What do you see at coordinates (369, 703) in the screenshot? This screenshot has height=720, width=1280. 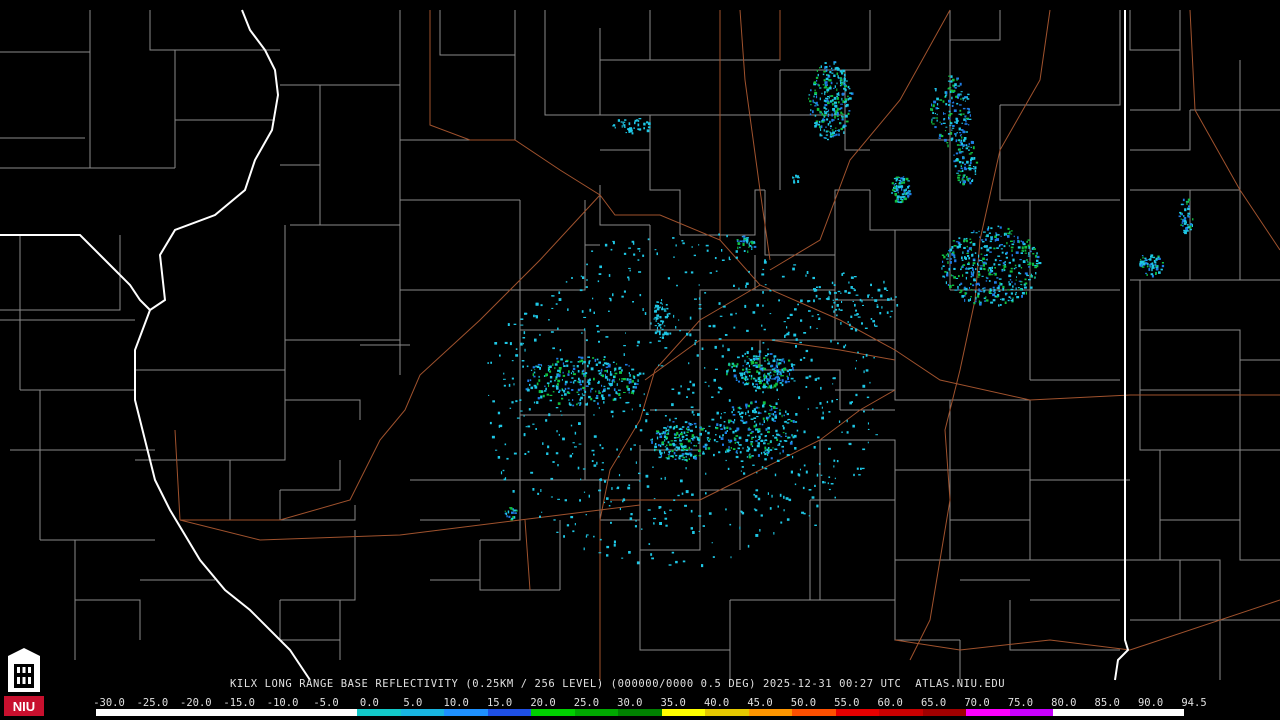 I see `scale-label: 0.0` at bounding box center [369, 703].